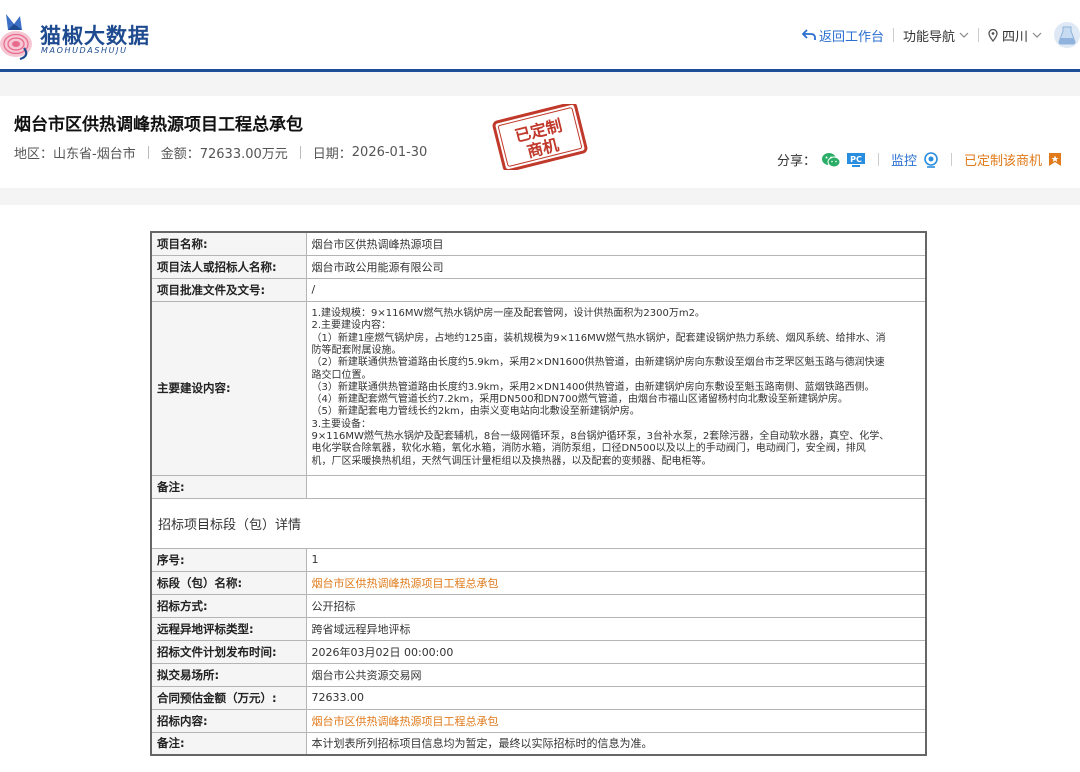 This screenshot has width=1080, height=772. What do you see at coordinates (228, 266) in the screenshot?
I see `owner-label: 项目法人或招标人名称:` at bounding box center [228, 266].